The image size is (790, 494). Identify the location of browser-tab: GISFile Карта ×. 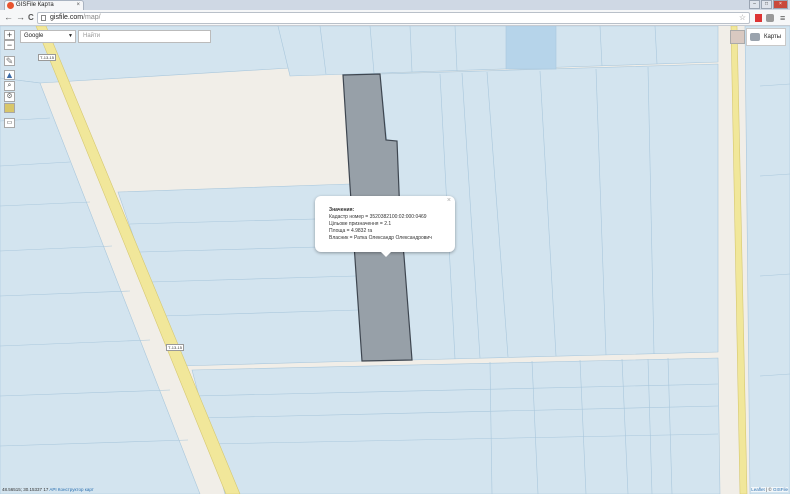
(44, 5).